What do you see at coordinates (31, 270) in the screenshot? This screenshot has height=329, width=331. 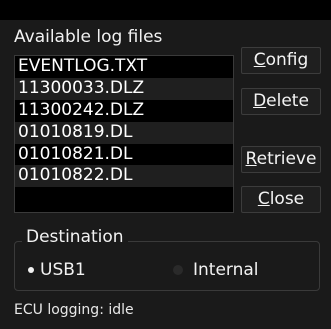 I see `radio-selected-icon` at bounding box center [31, 270].